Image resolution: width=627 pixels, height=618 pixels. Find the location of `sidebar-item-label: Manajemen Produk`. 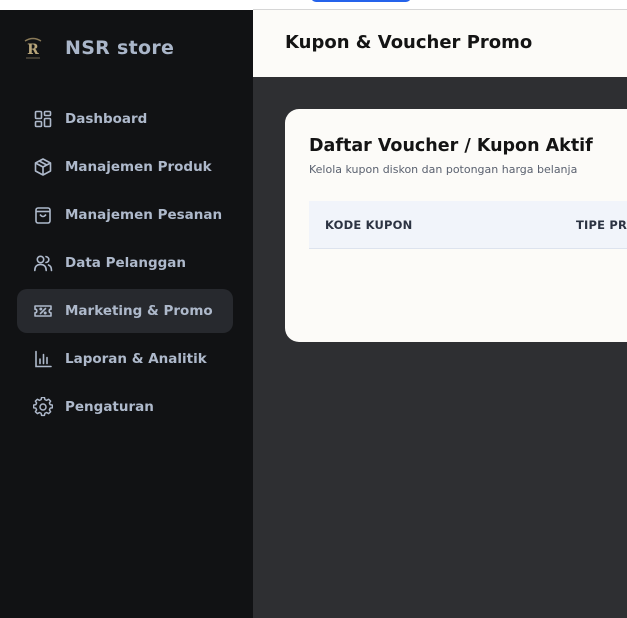

sidebar-item-label: Manajemen Produk is located at coordinates (138, 167).